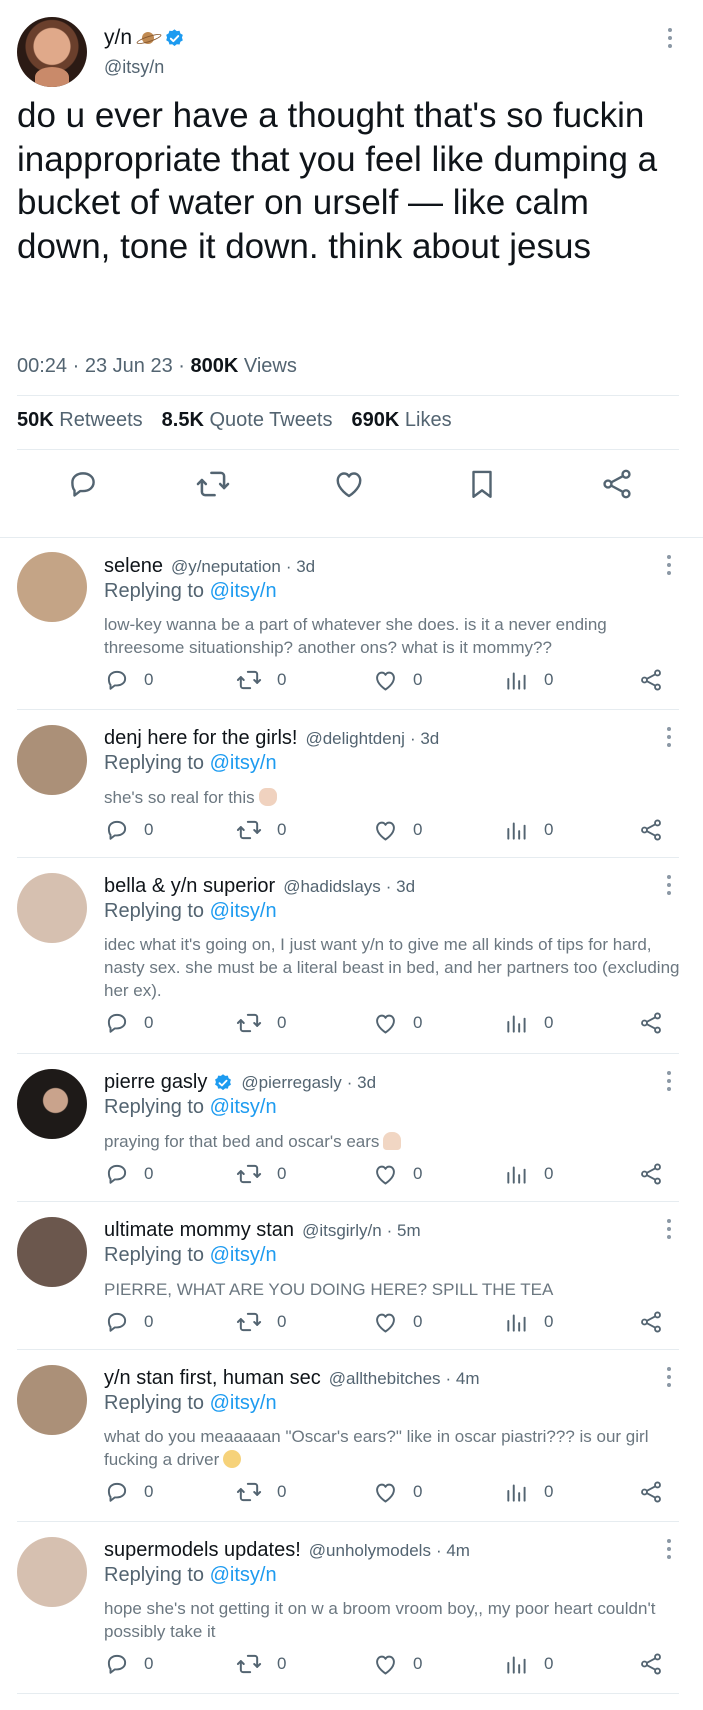  What do you see at coordinates (155, 1082) in the screenshot?
I see `reply-author-name: pierre gasly` at bounding box center [155, 1082].